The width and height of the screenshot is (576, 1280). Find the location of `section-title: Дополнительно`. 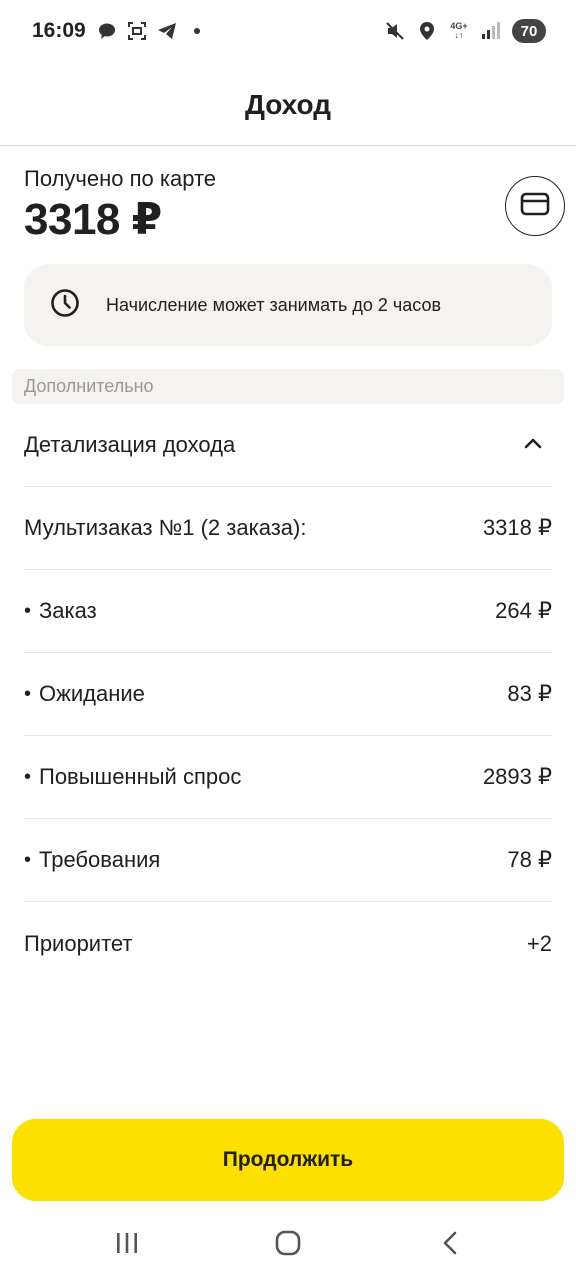

section-title: Дополнительно is located at coordinates (89, 386).